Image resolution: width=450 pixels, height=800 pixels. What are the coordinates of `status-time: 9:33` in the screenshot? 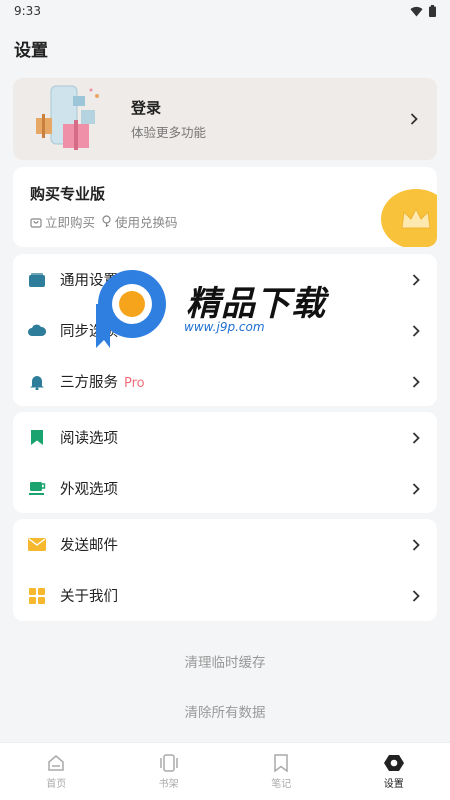 It's located at (27, 11).